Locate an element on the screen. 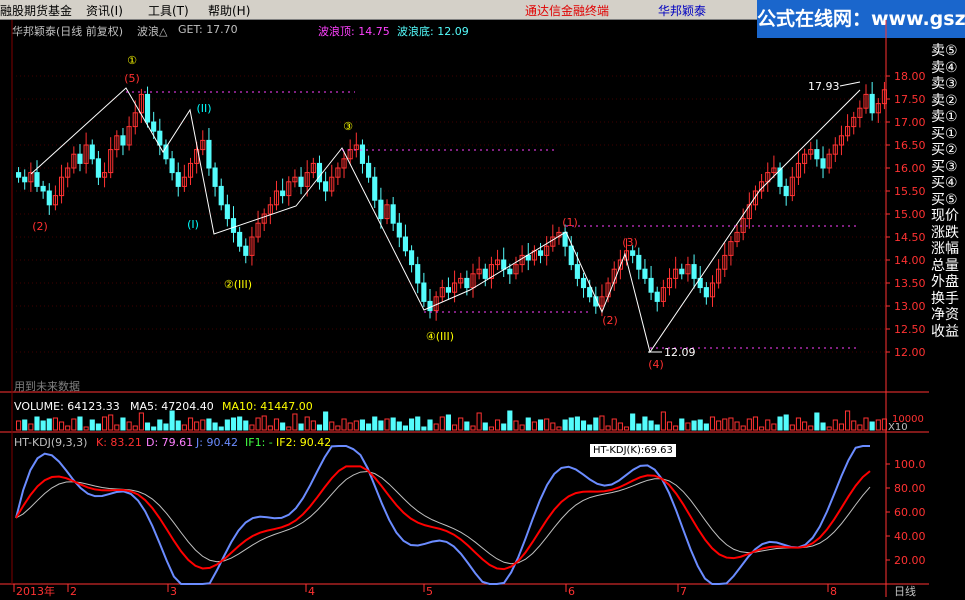 This screenshot has height=600, width=965. date-tick-label: 2013年 is located at coordinates (35, 590).